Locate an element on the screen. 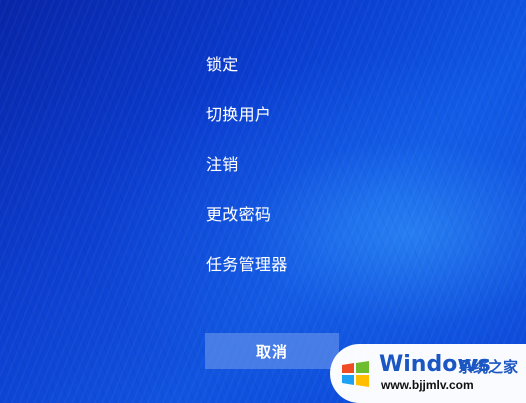  task-manager-option: 任务管理器 is located at coordinates (247, 265).